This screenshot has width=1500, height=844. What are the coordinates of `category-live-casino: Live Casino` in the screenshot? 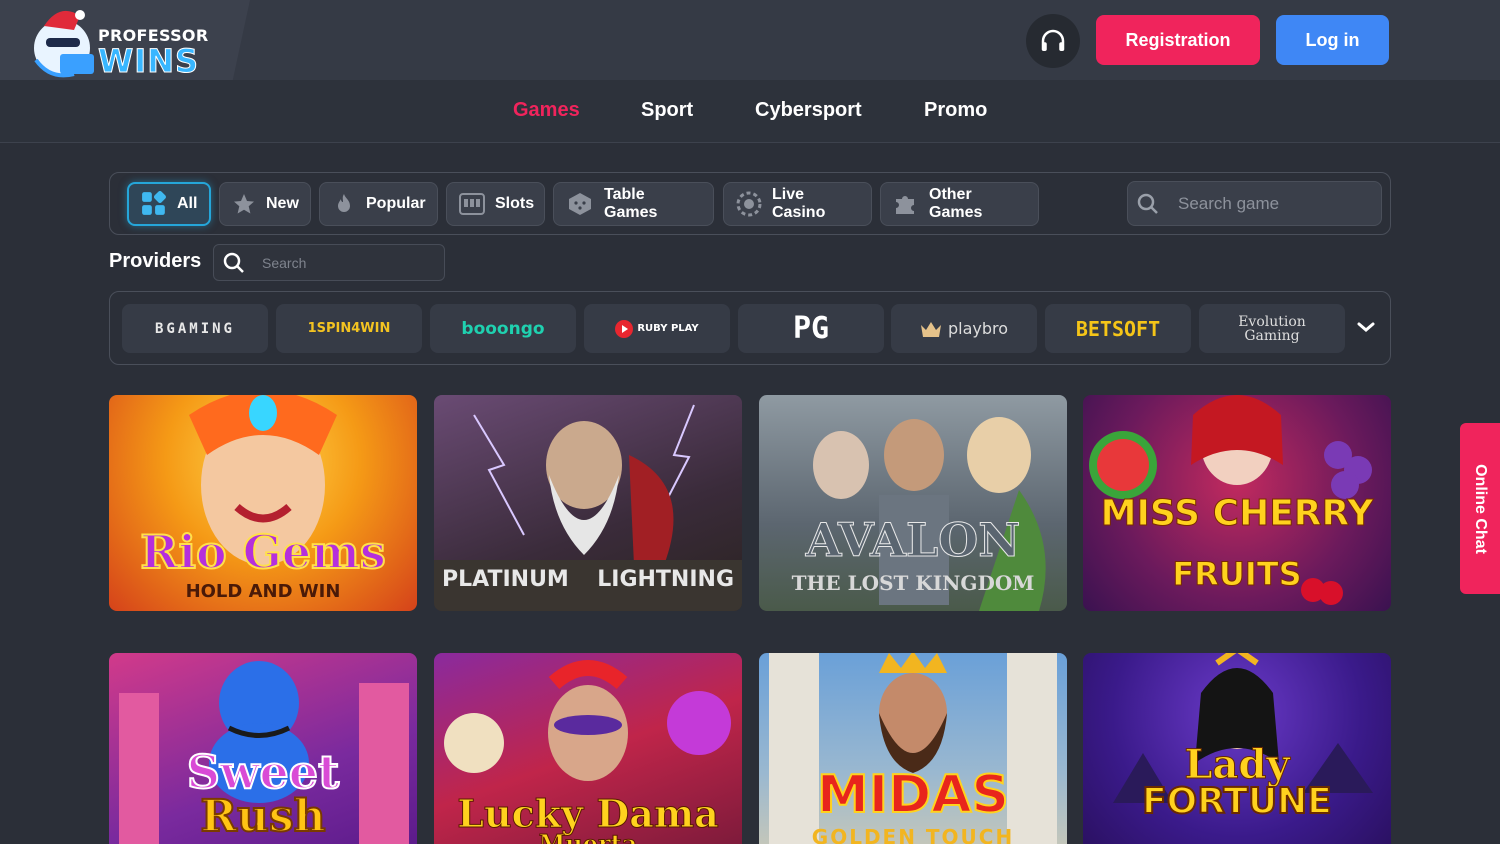 It's located at (797, 204).